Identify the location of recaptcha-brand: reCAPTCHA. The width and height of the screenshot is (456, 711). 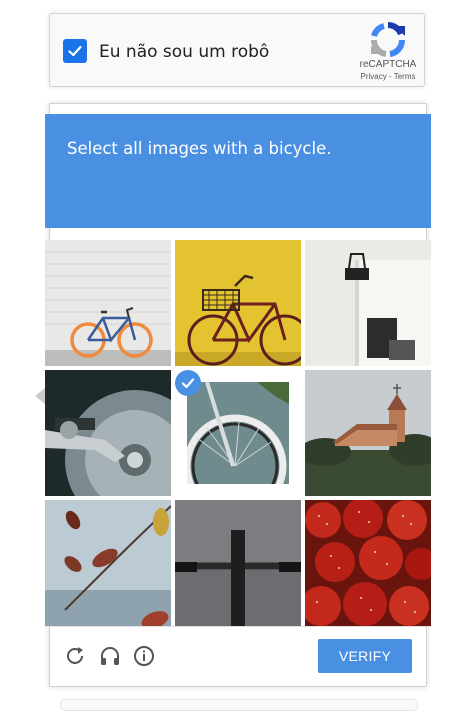
(388, 64).